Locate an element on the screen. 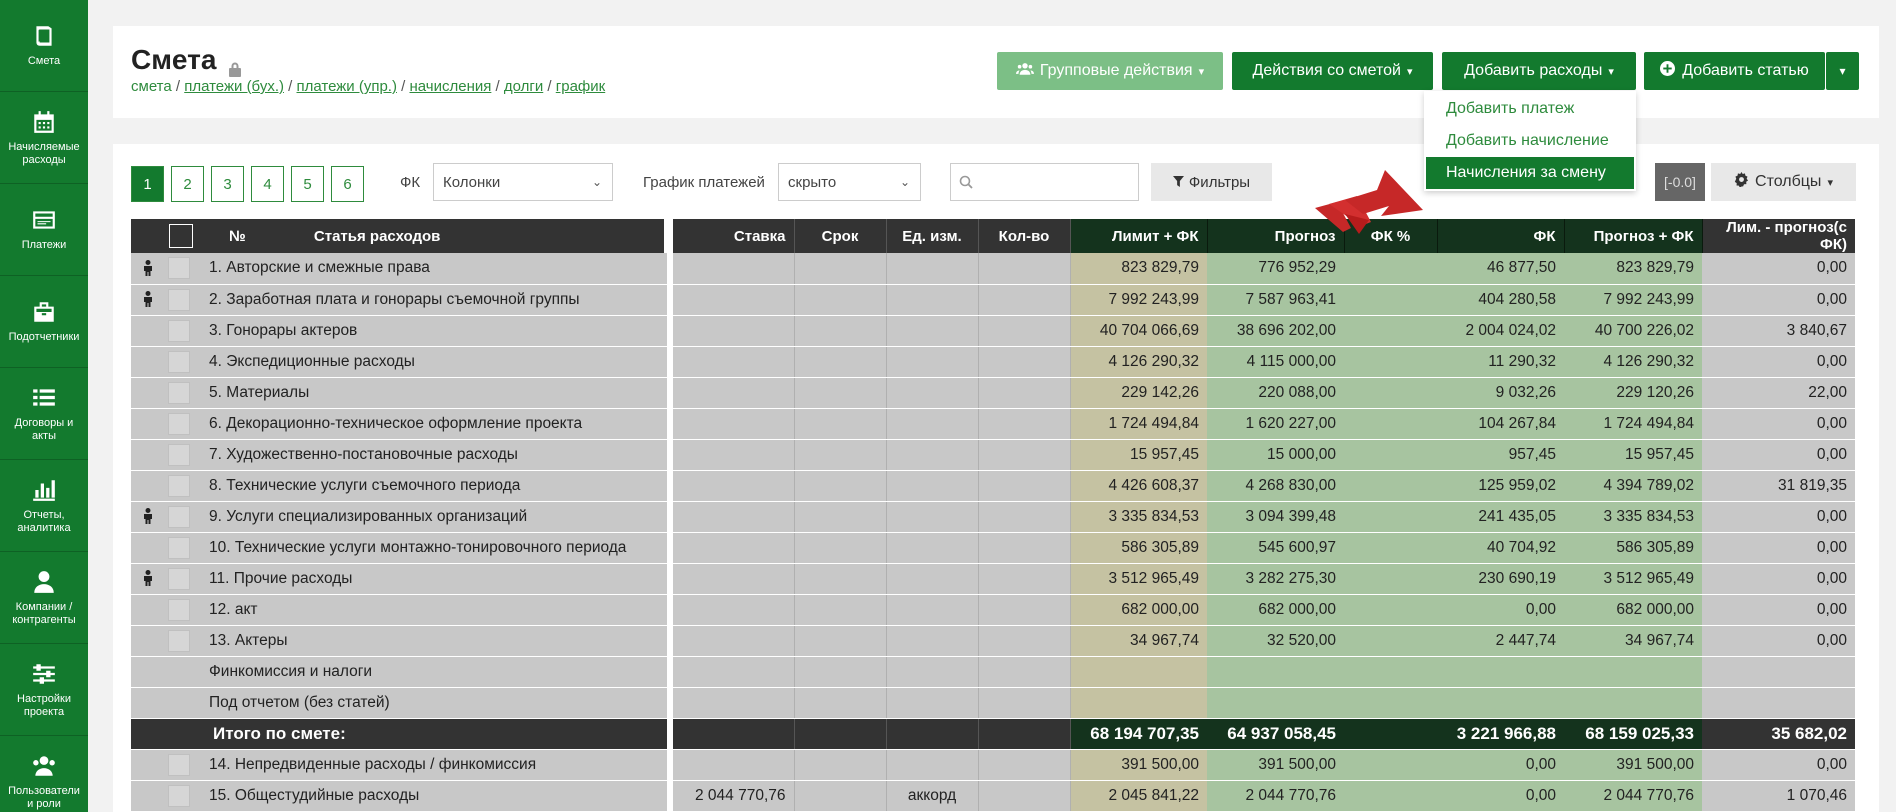 This screenshot has height=812, width=1896. row-name: 11. Прочие расходы is located at coordinates (434, 579).